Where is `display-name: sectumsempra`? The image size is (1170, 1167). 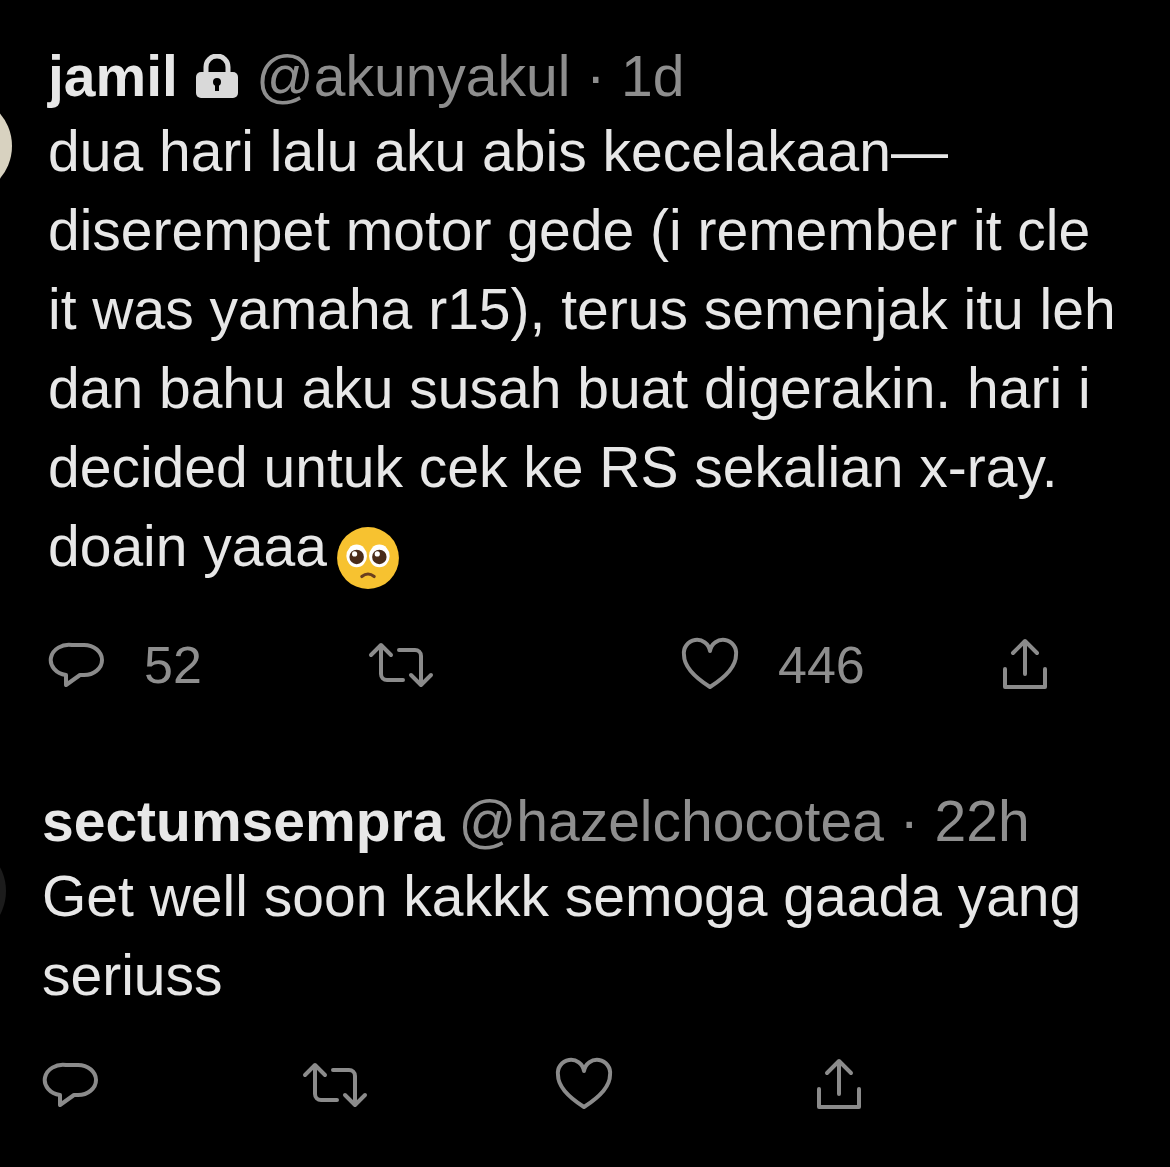
display-name: sectumsempra is located at coordinates (243, 820).